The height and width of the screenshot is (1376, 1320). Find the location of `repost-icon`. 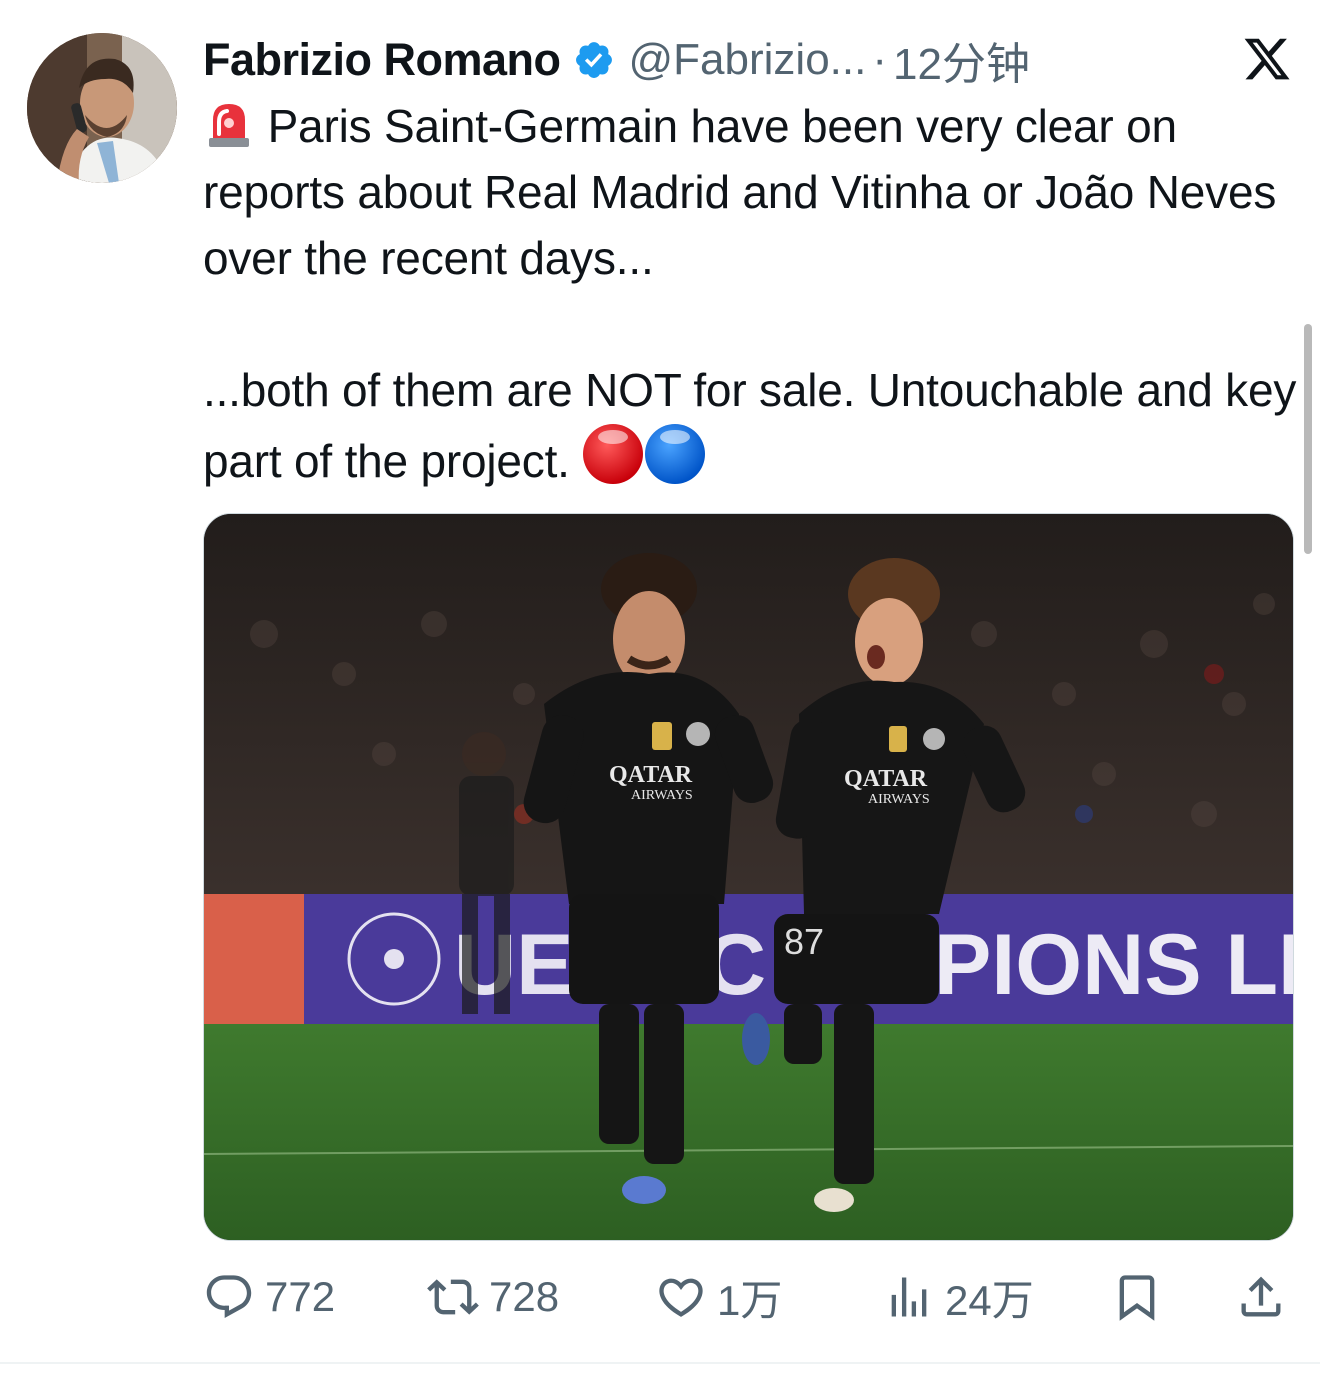

repost-icon is located at coordinates (453, 1297).